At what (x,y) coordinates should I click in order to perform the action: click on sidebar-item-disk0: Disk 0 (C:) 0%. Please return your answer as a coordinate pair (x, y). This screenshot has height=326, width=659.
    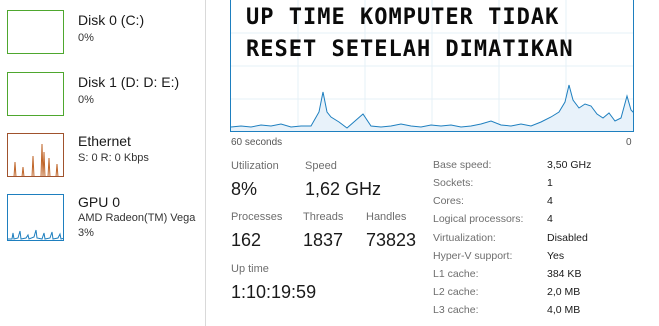
    Looking at the image, I should click on (102, 39).